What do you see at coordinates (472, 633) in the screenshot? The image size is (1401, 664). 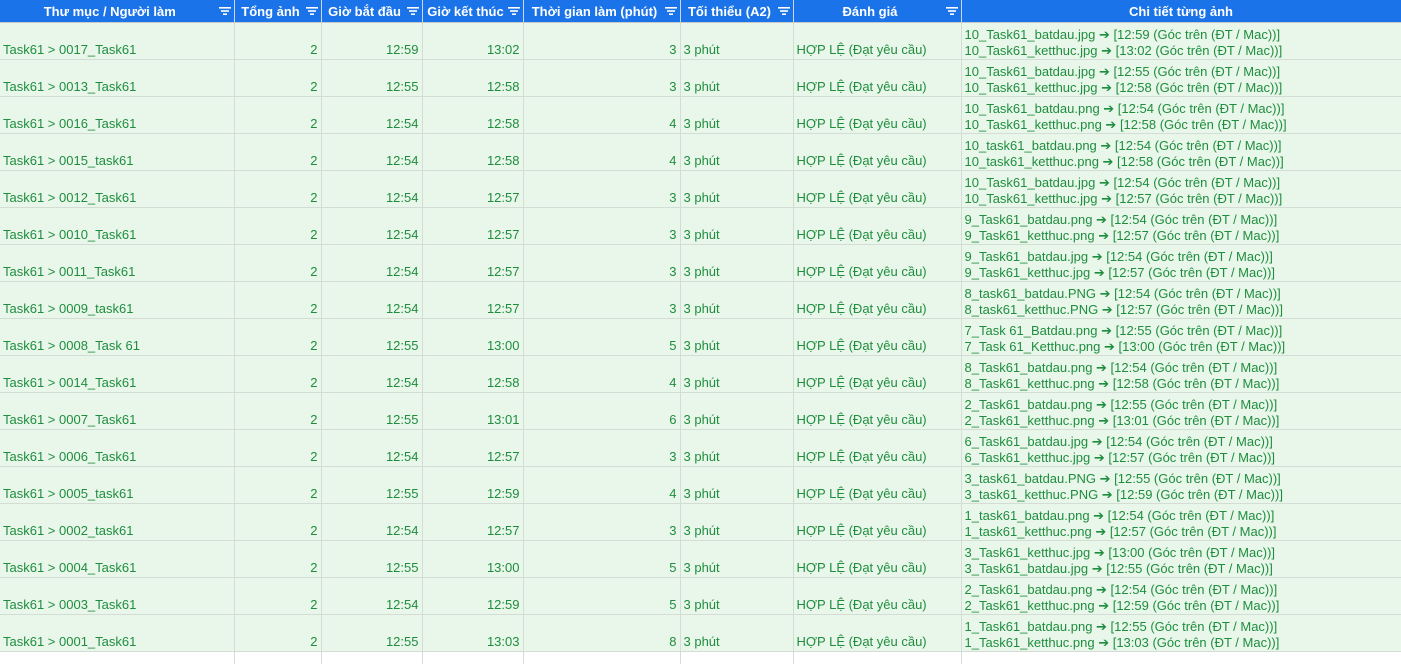 I see `cell-end-time: 13:03` at bounding box center [472, 633].